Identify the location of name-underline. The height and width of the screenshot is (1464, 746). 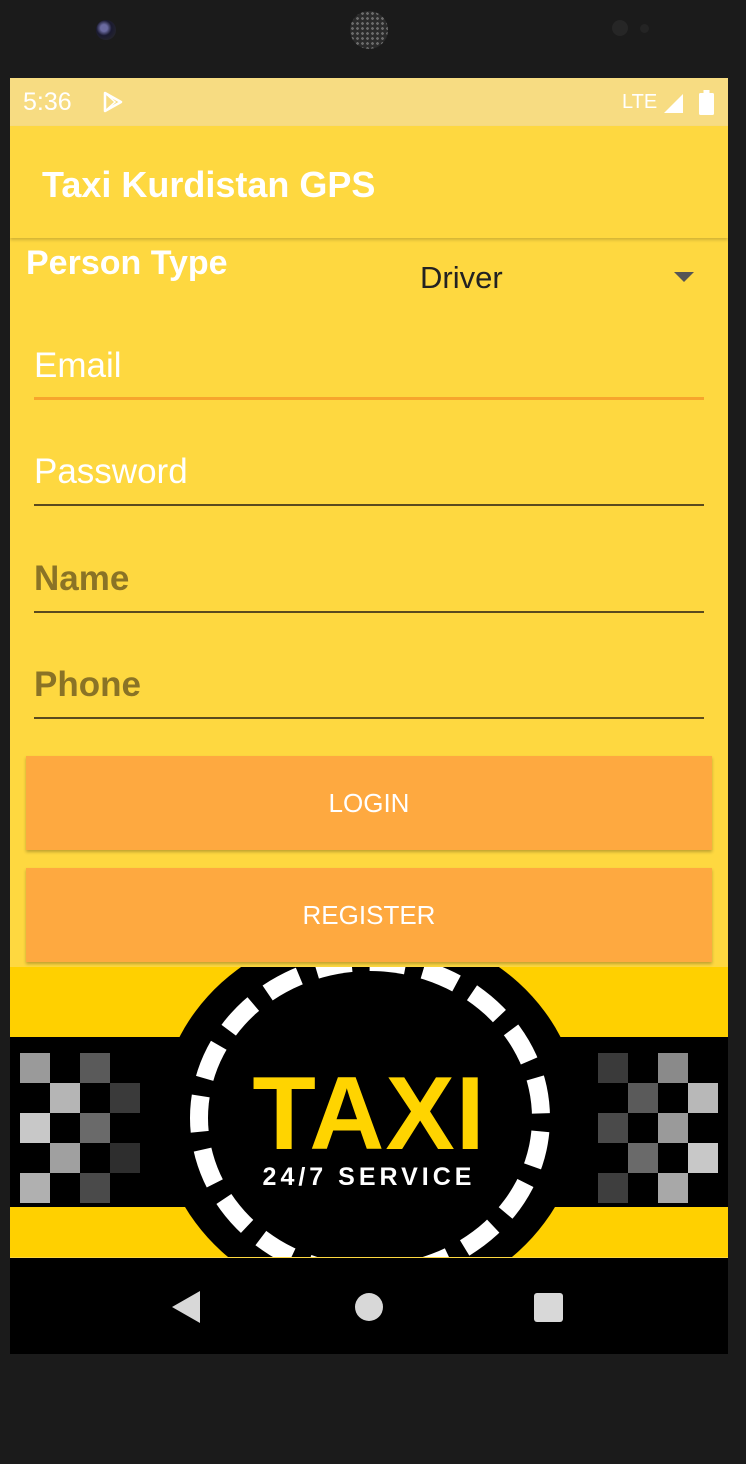
(369, 612).